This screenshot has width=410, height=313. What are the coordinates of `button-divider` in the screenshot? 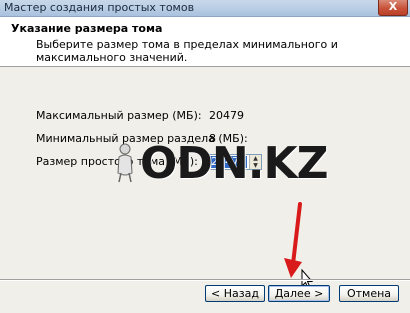 It's located at (205, 280).